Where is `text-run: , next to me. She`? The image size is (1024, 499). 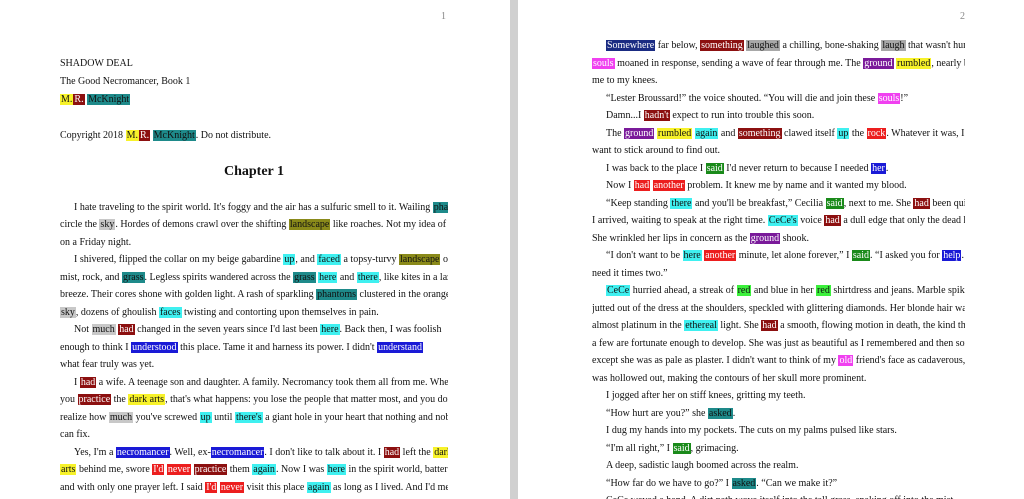
text-run: , next to me. She is located at coordinates (878, 203).